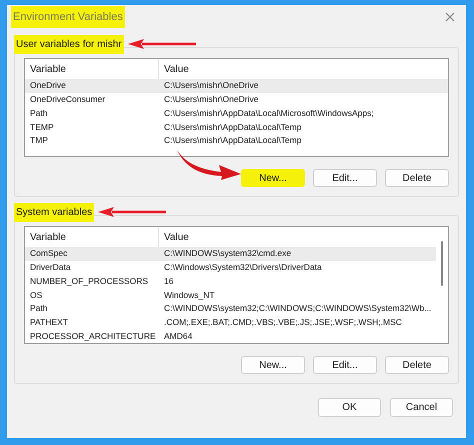 The image size is (474, 445). What do you see at coordinates (230, 267) in the screenshot?
I see `variable-row: DriverData C:\Windows\System32\Drivers\DriverData` at bounding box center [230, 267].